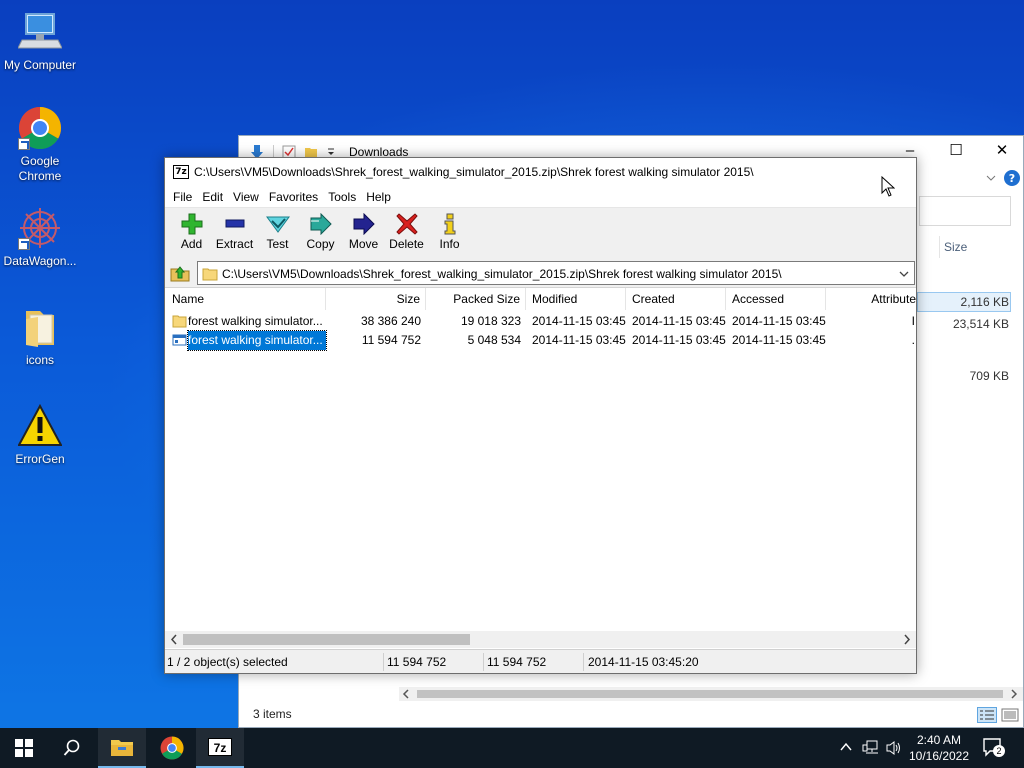 The image size is (1024, 768). I want to click on column-header-created: Created, so click(676, 299).